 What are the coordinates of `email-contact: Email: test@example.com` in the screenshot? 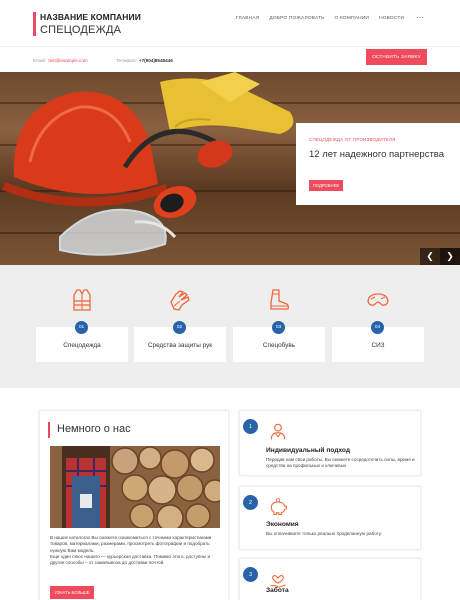 It's located at (60, 60).